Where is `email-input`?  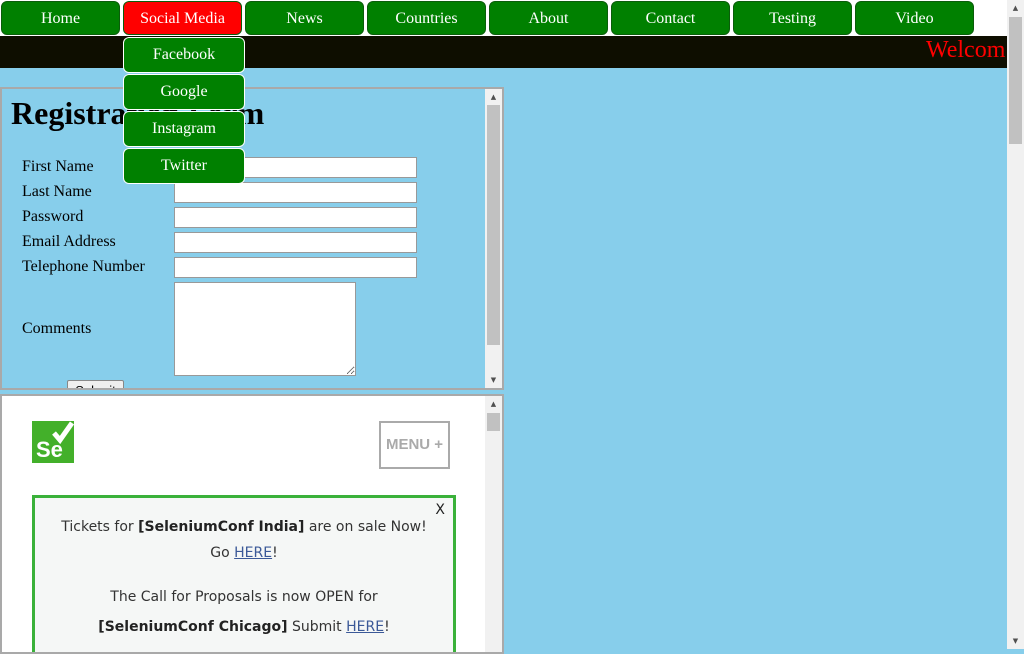
email-input is located at coordinates (295, 242).